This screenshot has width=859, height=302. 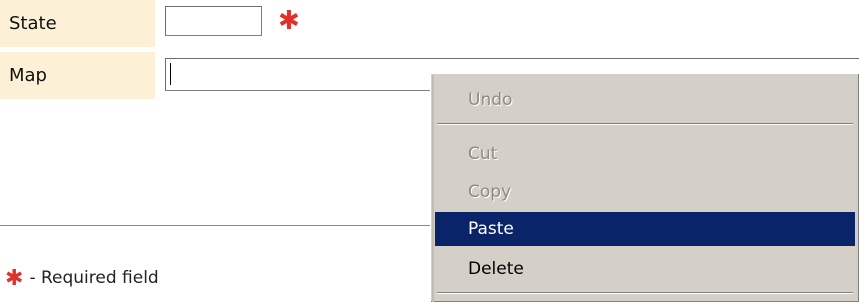 What do you see at coordinates (94, 278) in the screenshot?
I see `required-field-text: - Required field` at bounding box center [94, 278].